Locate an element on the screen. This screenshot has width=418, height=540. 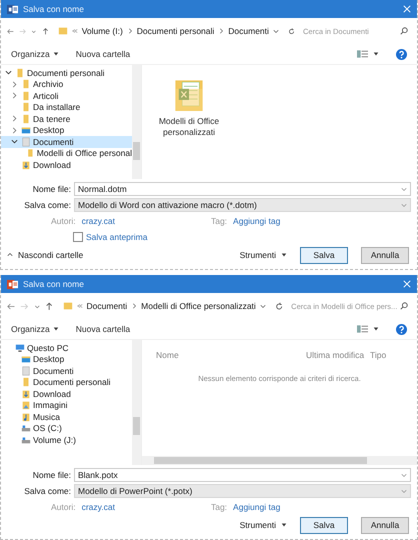
chevron-up-icon is located at coordinates (10, 255).